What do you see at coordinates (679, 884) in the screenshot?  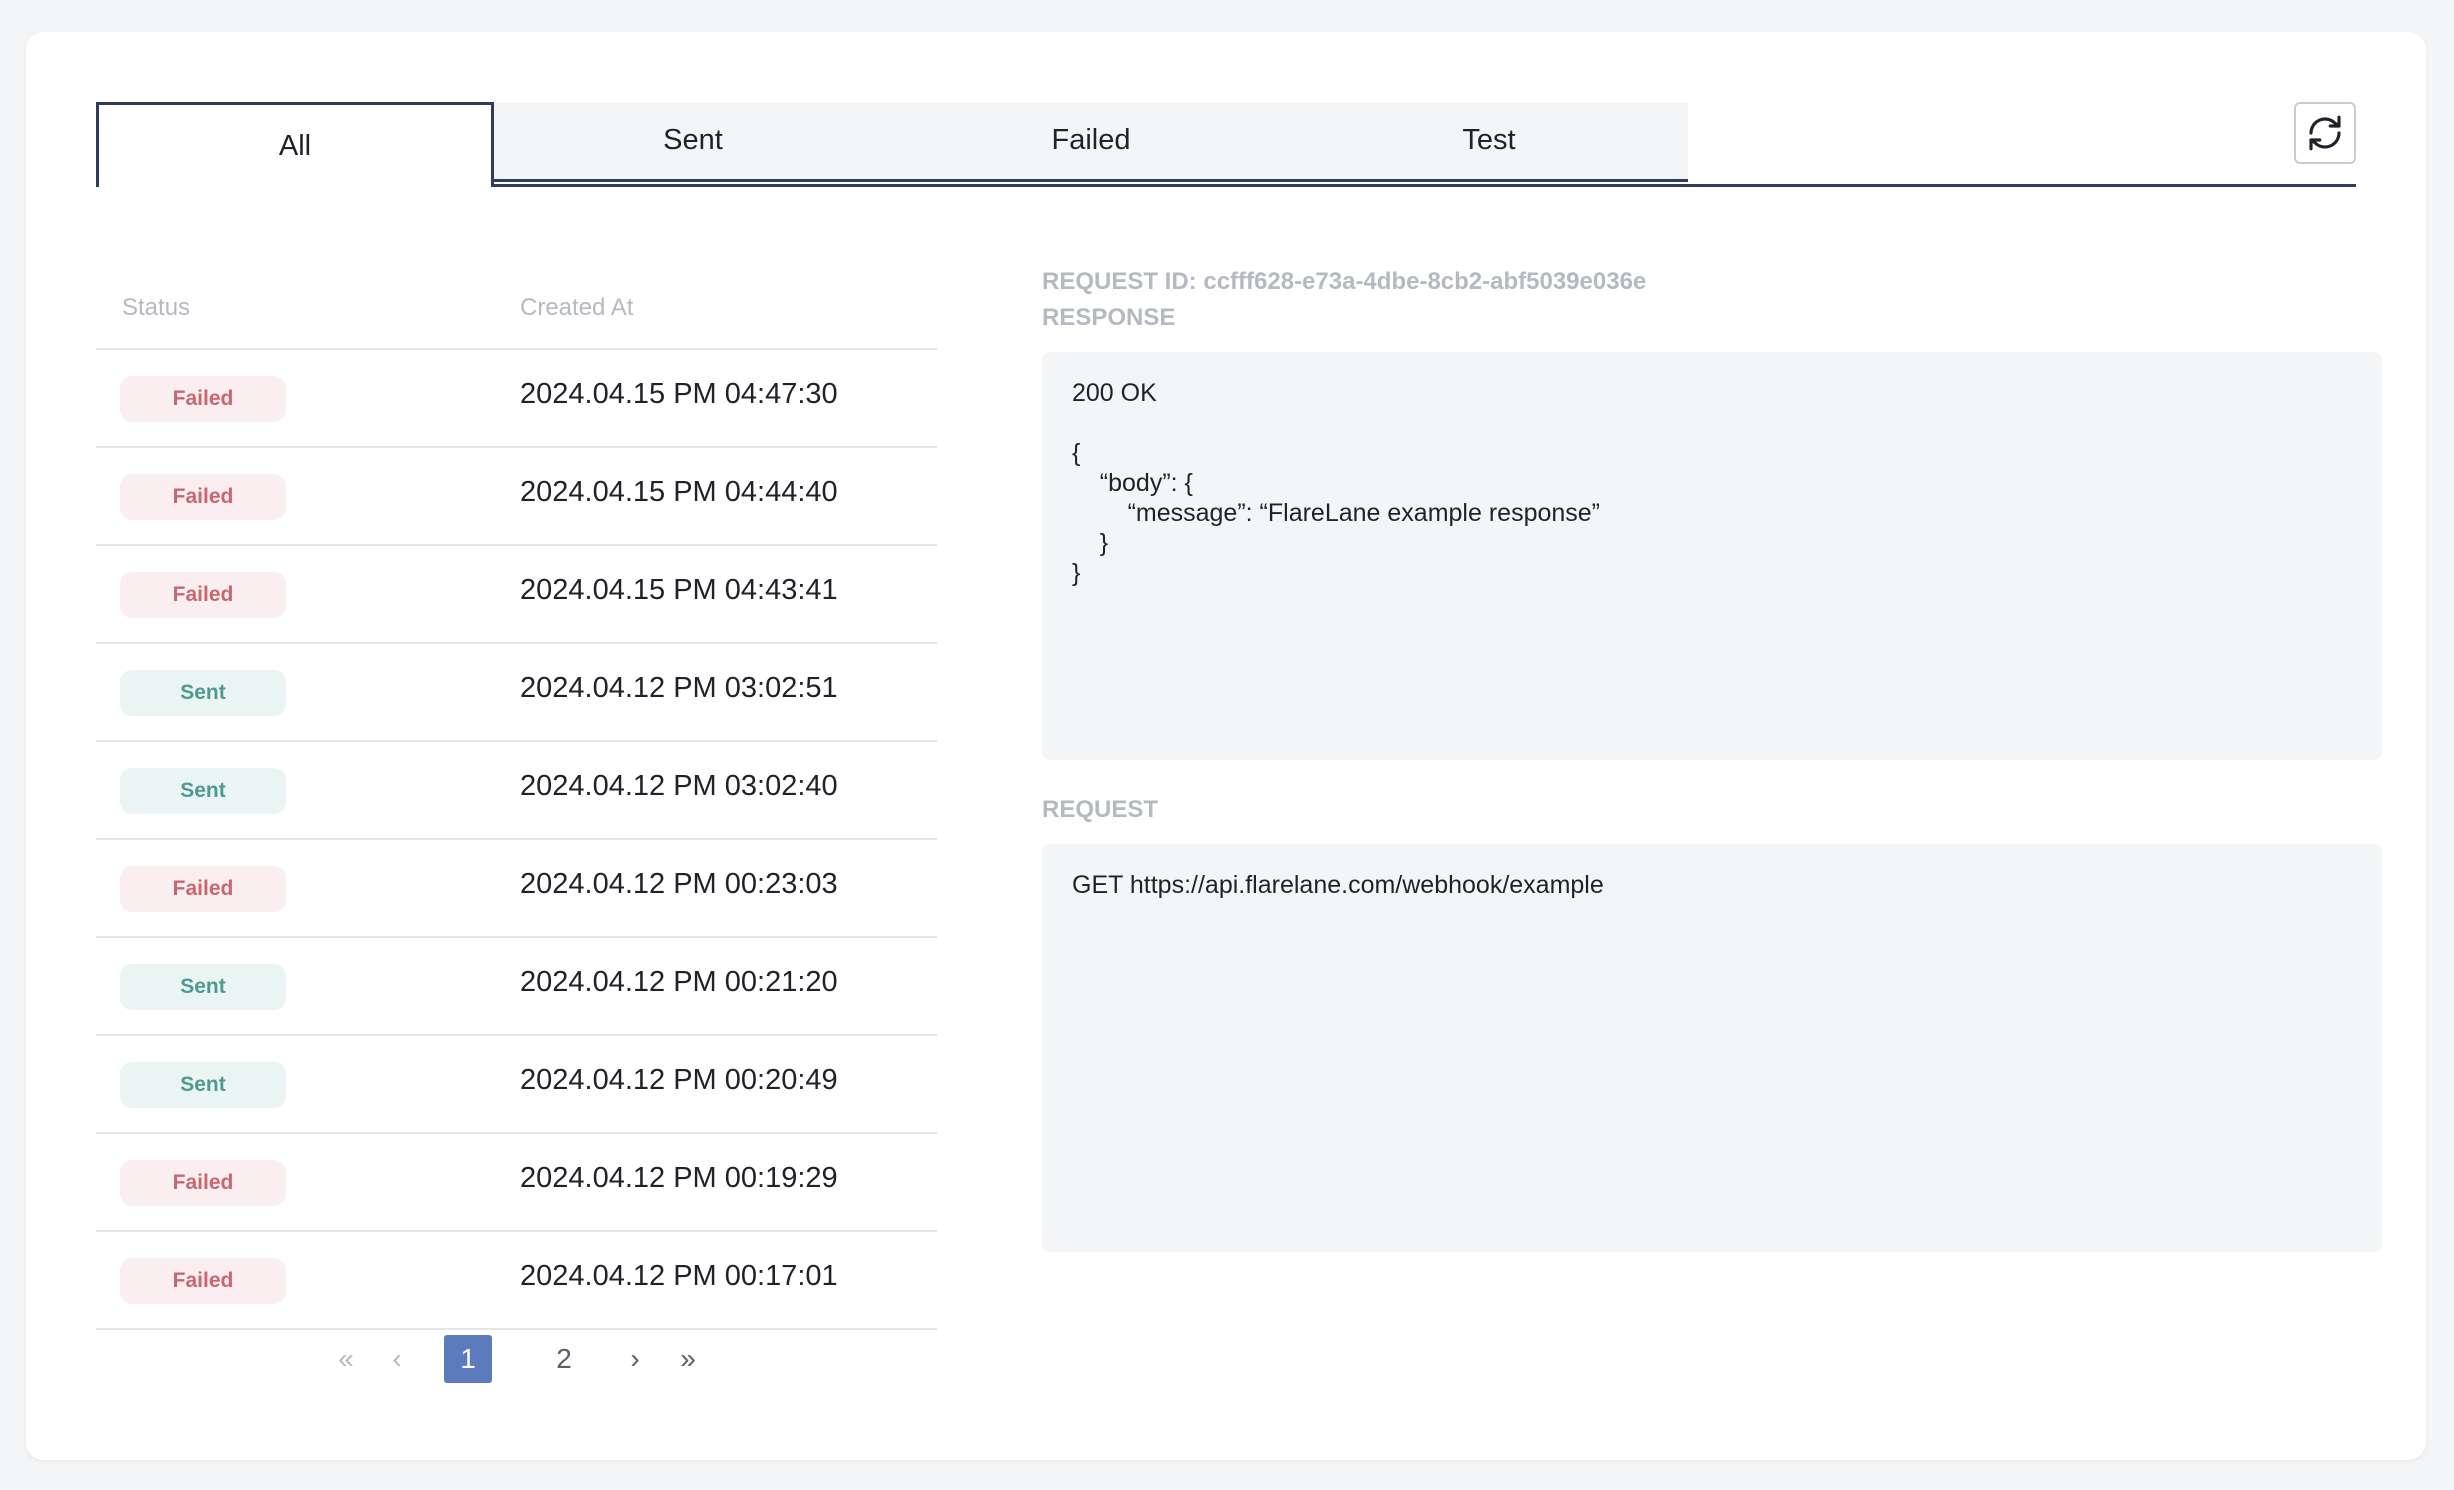 I see `created-at-cell: 2024.04.12 PM 00:23:03` at bounding box center [679, 884].